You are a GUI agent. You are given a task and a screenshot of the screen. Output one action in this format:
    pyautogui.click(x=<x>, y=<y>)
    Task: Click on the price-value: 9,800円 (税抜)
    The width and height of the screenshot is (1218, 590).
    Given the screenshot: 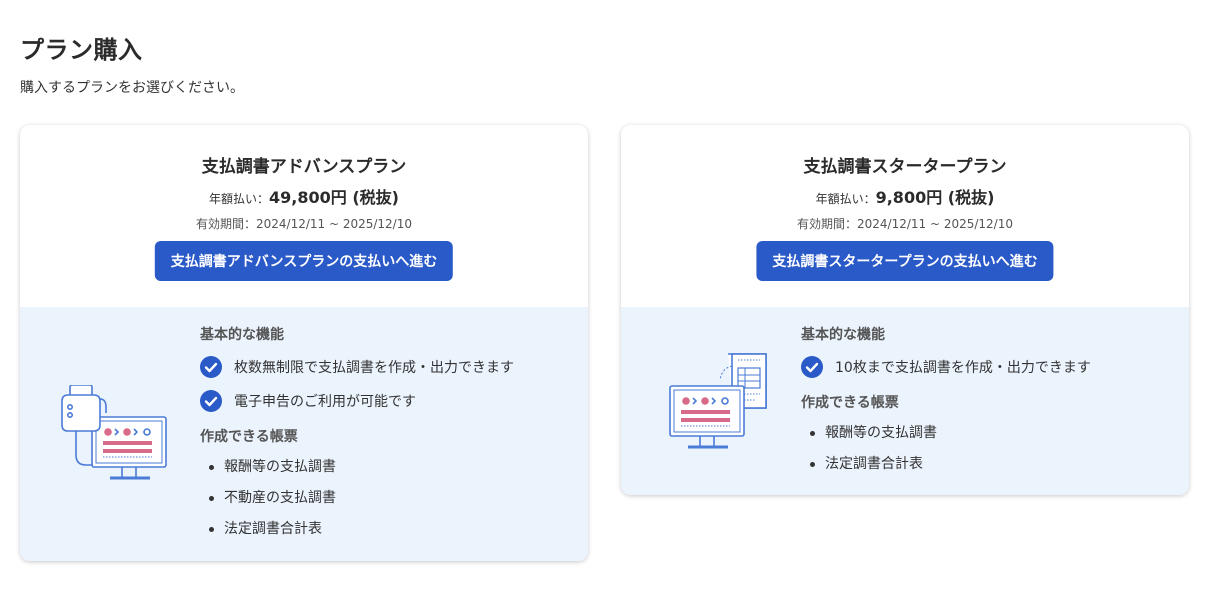 What is the action you would take?
    pyautogui.click(x=935, y=197)
    